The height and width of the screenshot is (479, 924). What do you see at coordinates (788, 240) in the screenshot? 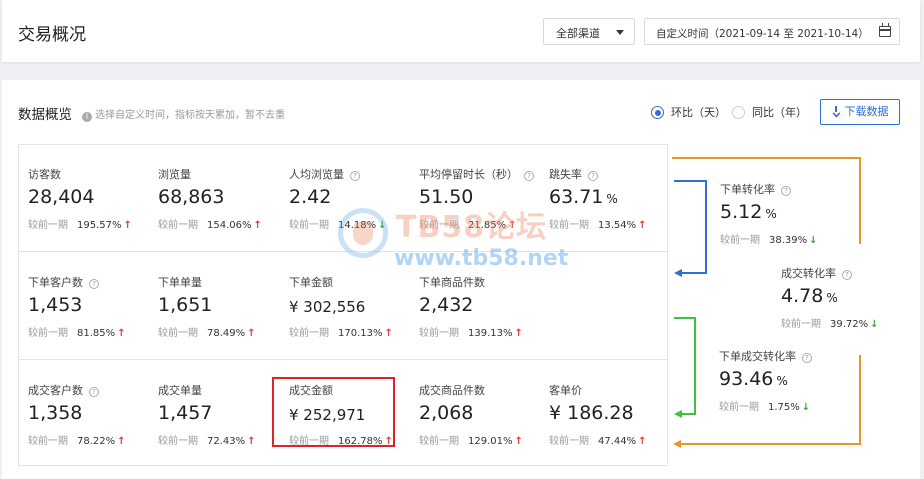
I see `compare-pct: 38.39%` at bounding box center [788, 240].